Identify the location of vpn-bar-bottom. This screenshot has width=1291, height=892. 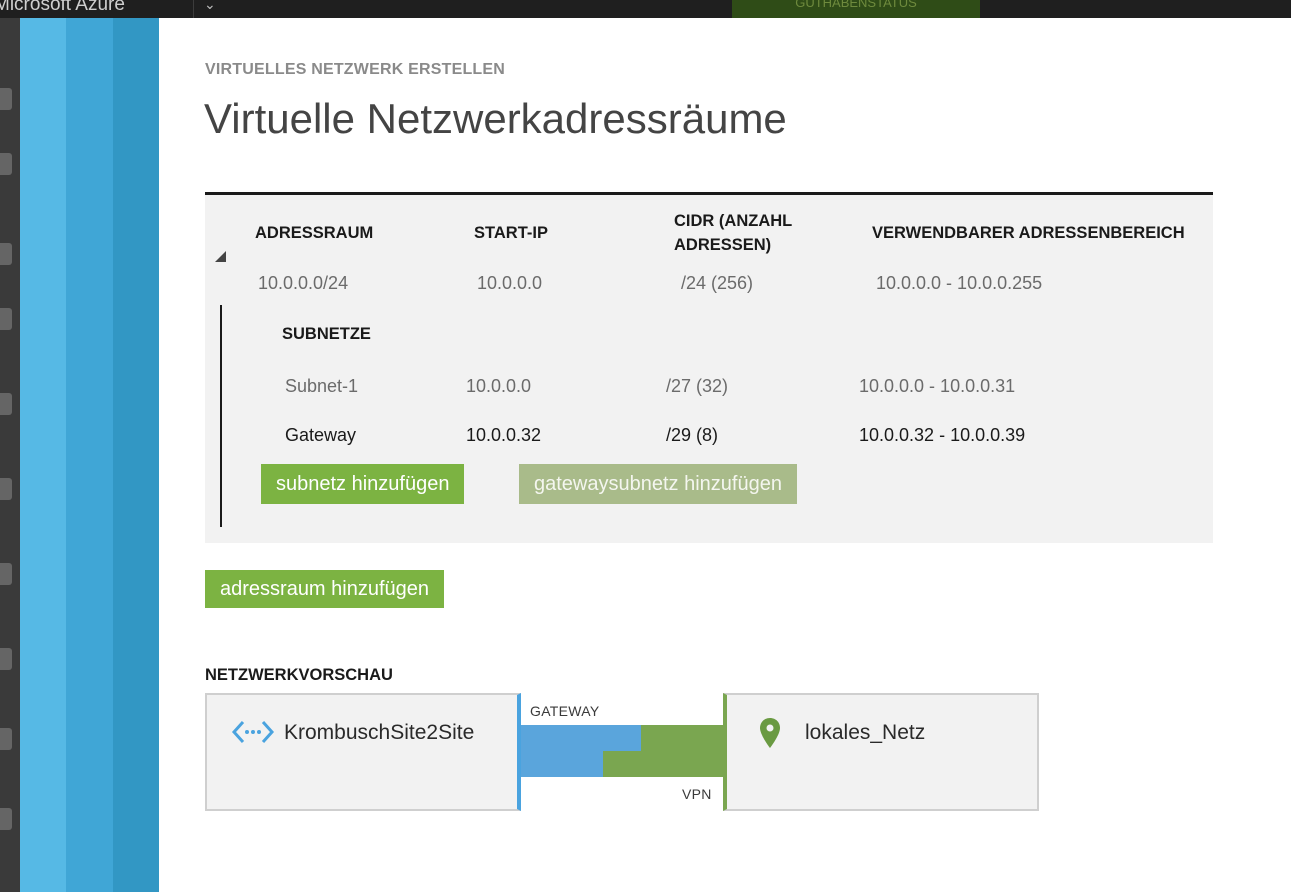
(663, 764).